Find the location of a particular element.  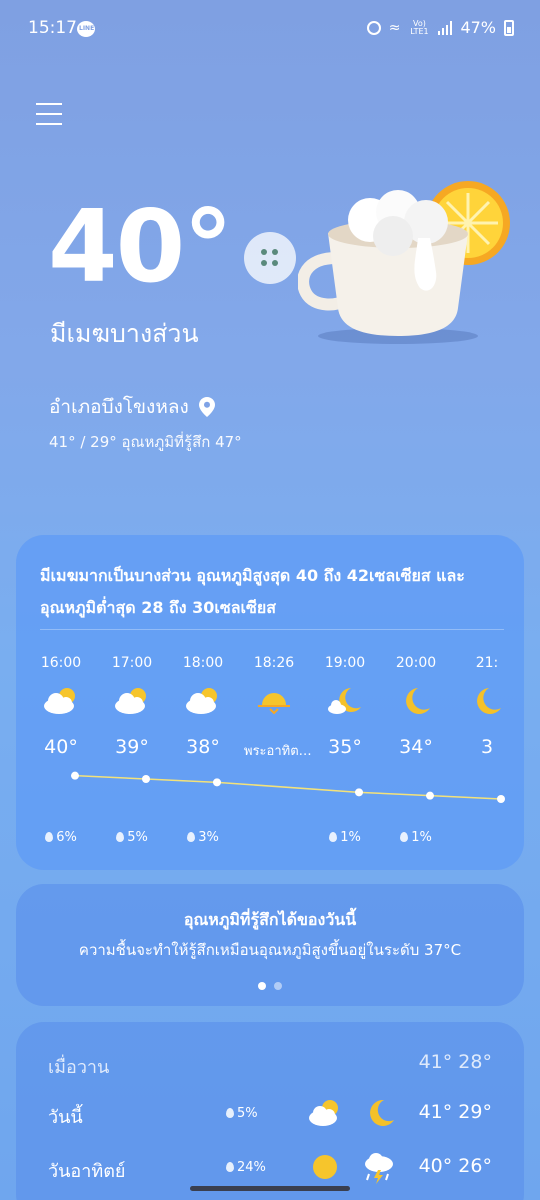

alarm-icon is located at coordinates (373, 27).